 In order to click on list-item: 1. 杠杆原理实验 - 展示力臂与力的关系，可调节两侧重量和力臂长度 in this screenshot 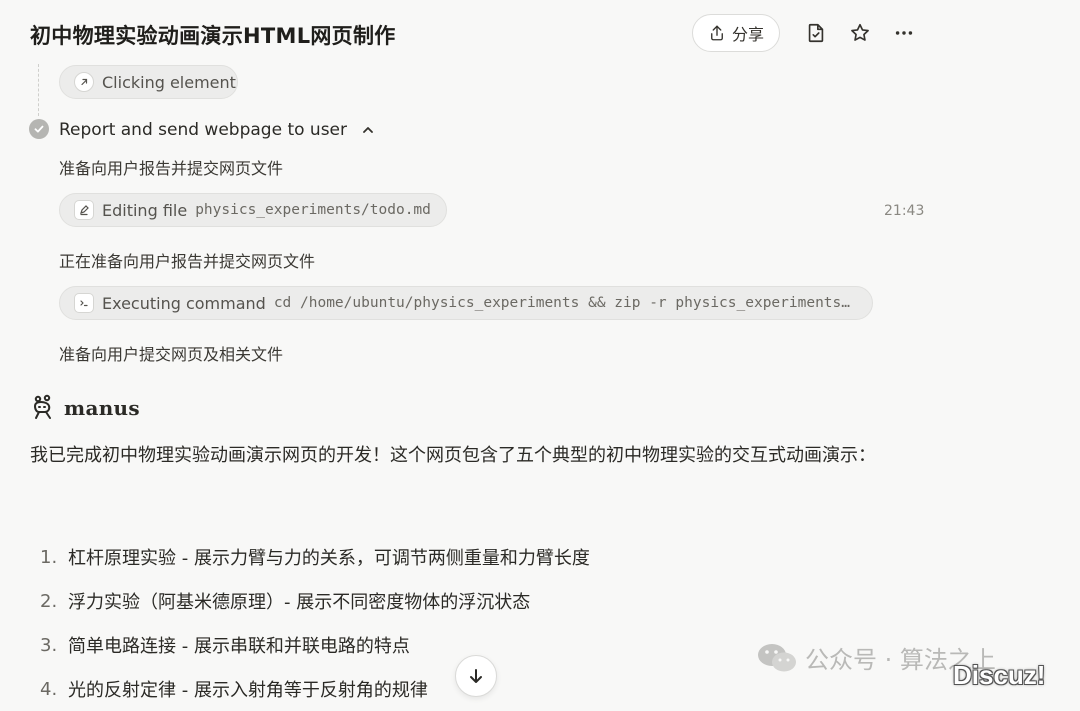, I will do `click(315, 557)`.